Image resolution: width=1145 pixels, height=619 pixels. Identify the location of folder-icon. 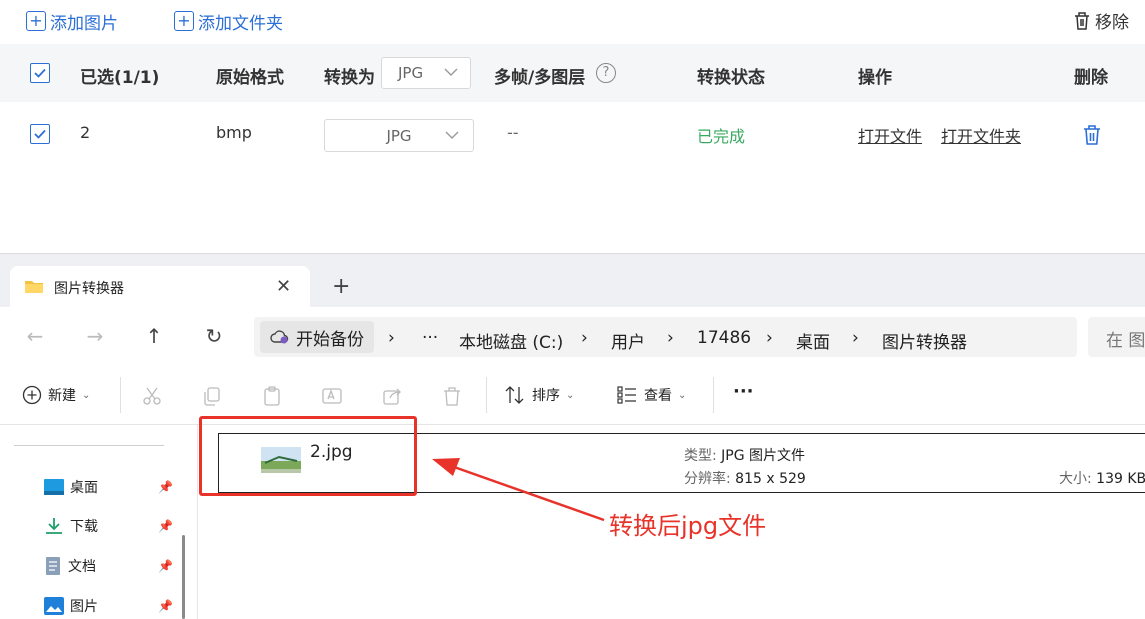
(34, 286).